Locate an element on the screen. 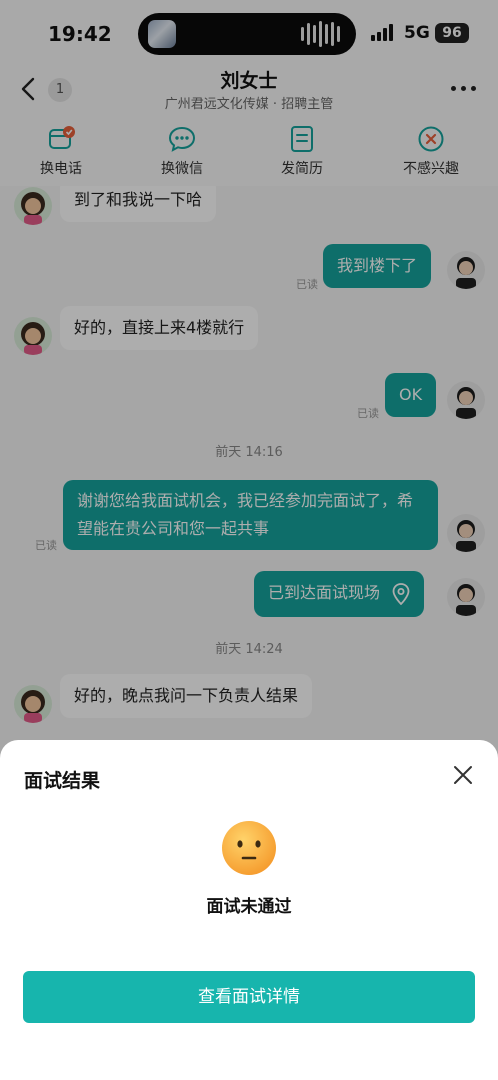 The height and width of the screenshot is (1080, 498). sheet-title: 面试结果 is located at coordinates (62, 781).